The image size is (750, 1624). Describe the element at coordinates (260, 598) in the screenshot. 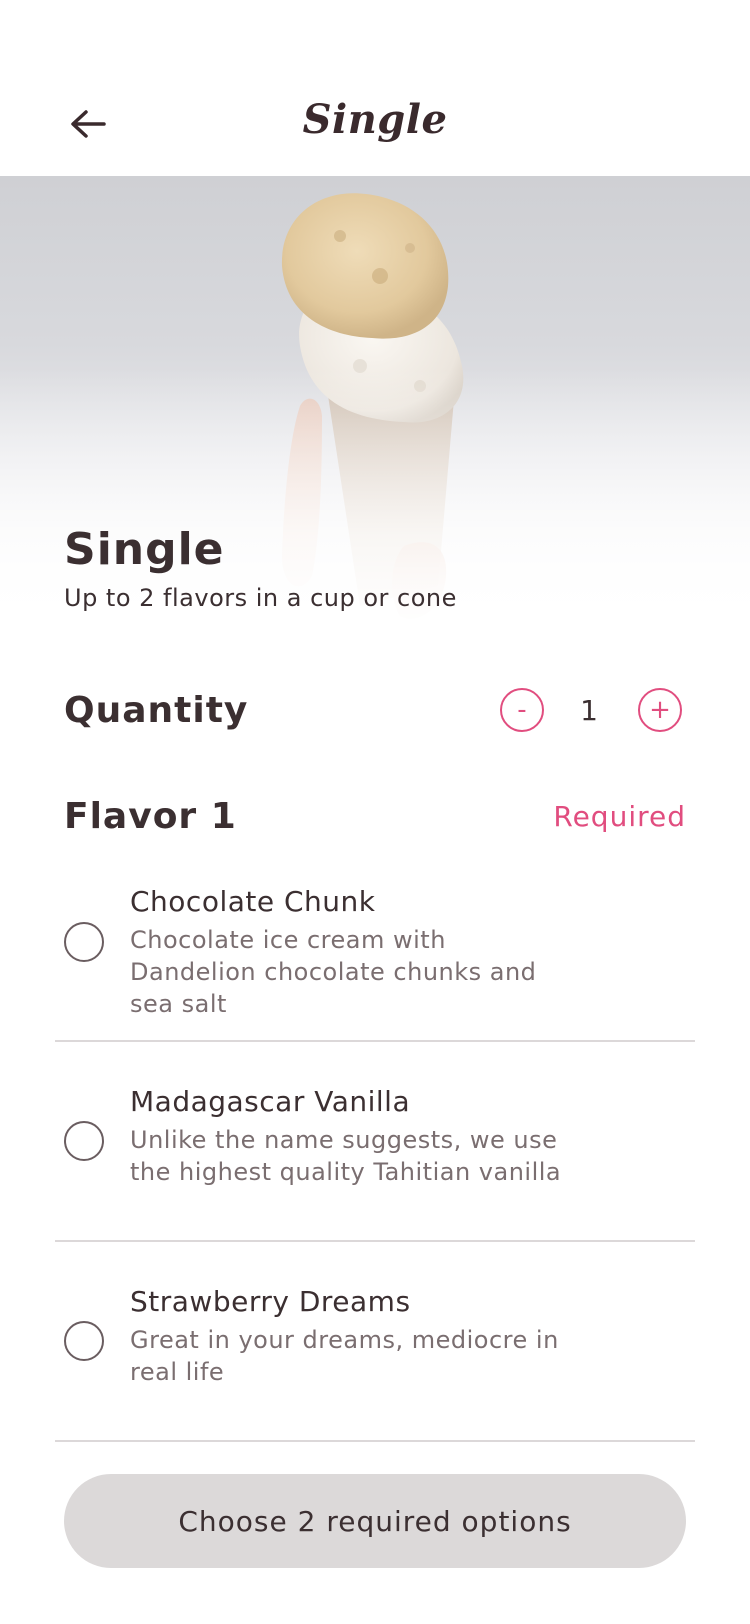

I see `item-subtitle: Up to 2 flavors in a cup or cone` at that location.